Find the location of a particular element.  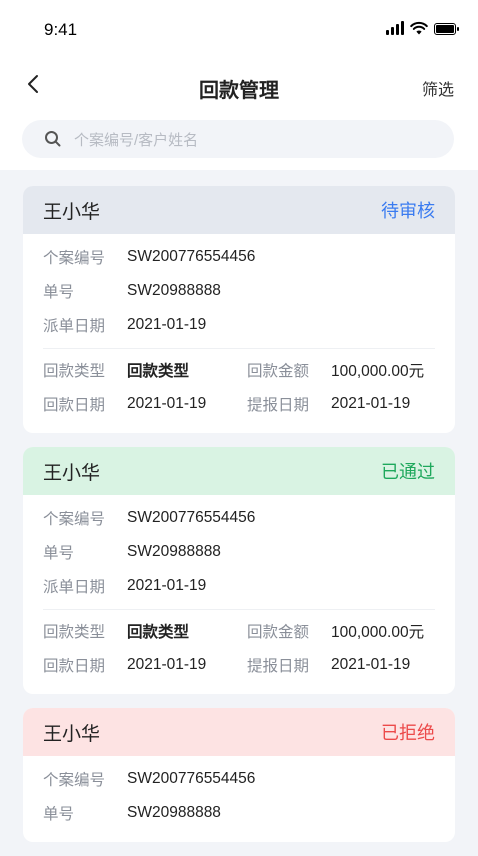

page-title: 回款管理 is located at coordinates (239, 91).